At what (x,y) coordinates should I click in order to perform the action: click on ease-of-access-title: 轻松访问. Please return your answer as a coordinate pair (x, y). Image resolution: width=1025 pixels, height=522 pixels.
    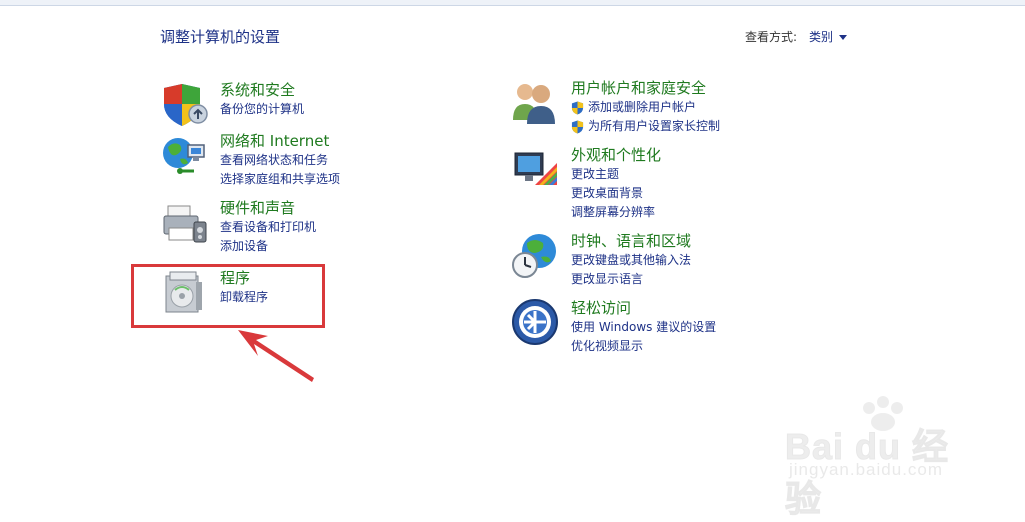
    Looking at the image, I should click on (643, 308).